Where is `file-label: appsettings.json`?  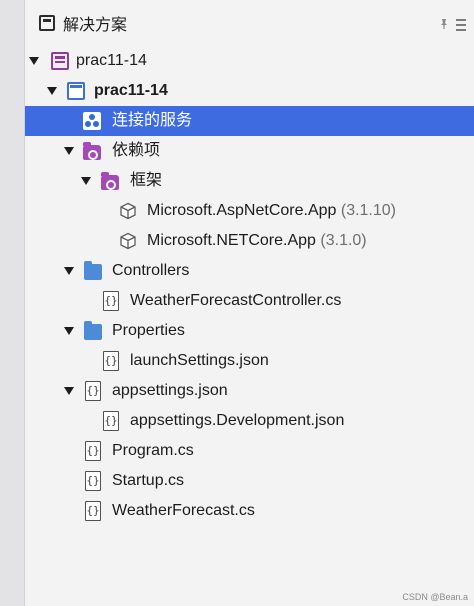
file-label: appsettings.json is located at coordinates (170, 390).